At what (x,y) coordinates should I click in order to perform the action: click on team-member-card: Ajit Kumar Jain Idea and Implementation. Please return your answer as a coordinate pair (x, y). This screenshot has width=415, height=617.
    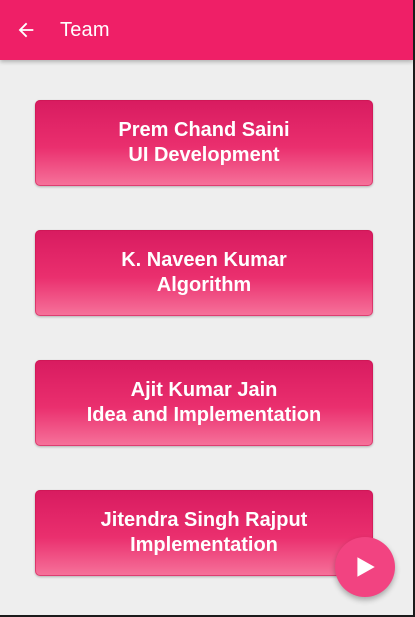
    Looking at the image, I should click on (204, 403).